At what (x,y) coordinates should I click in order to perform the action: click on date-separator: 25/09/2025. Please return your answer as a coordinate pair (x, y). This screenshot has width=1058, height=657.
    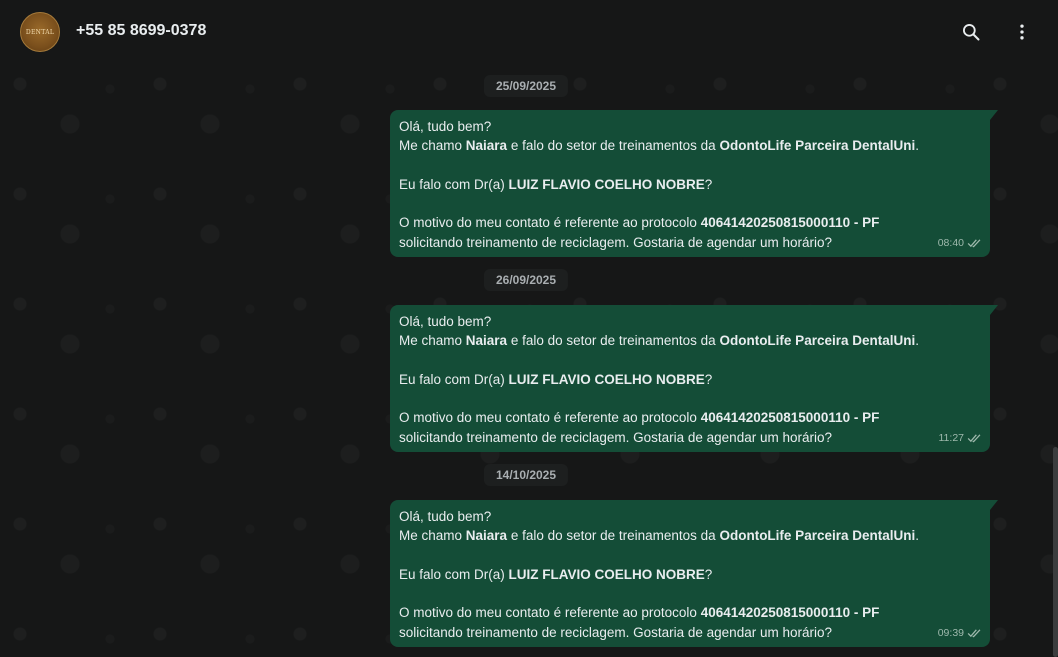
    Looking at the image, I should click on (526, 86).